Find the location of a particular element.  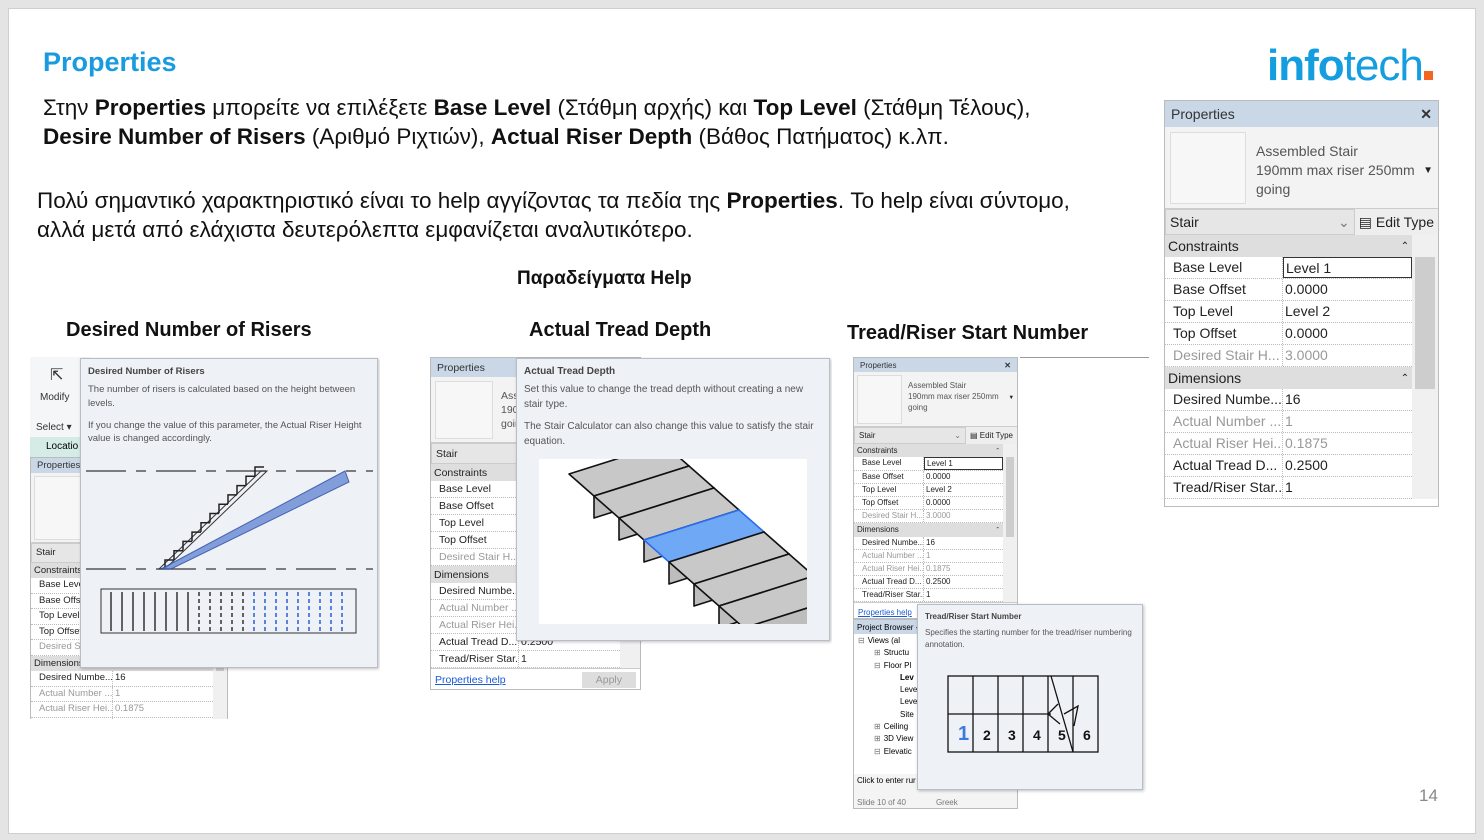

tree-item-label: 3D View is located at coordinates (898, 739).